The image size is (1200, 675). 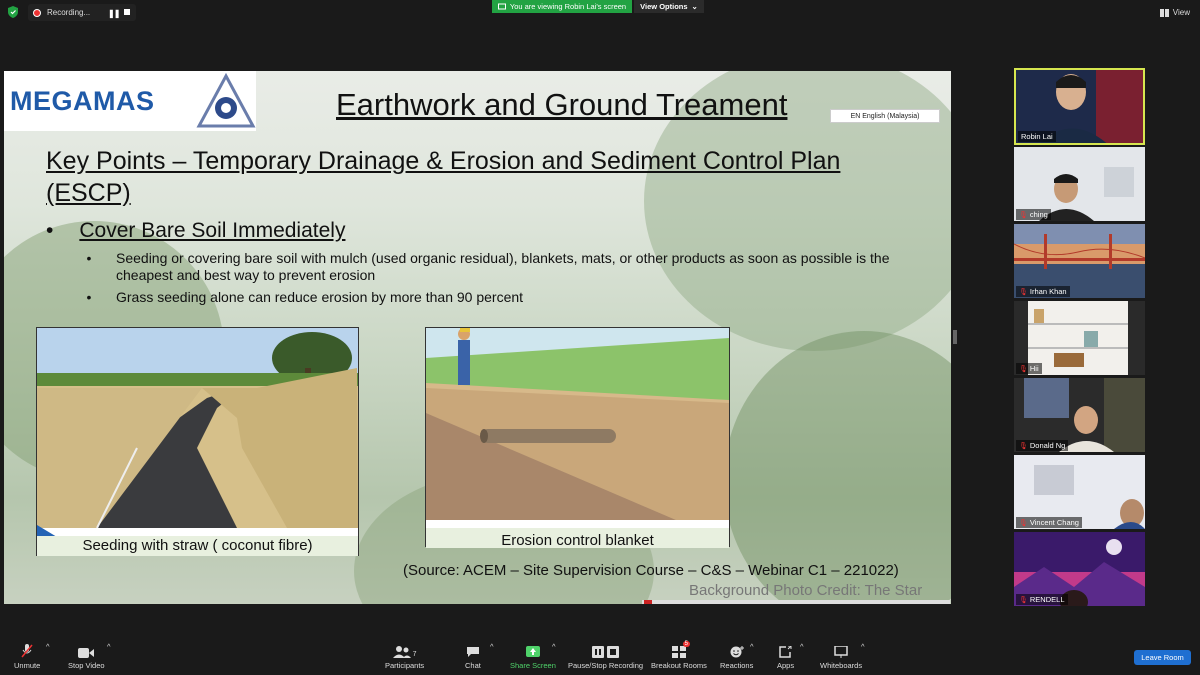 I want to click on share-screen-icon, so click(x=532, y=650).